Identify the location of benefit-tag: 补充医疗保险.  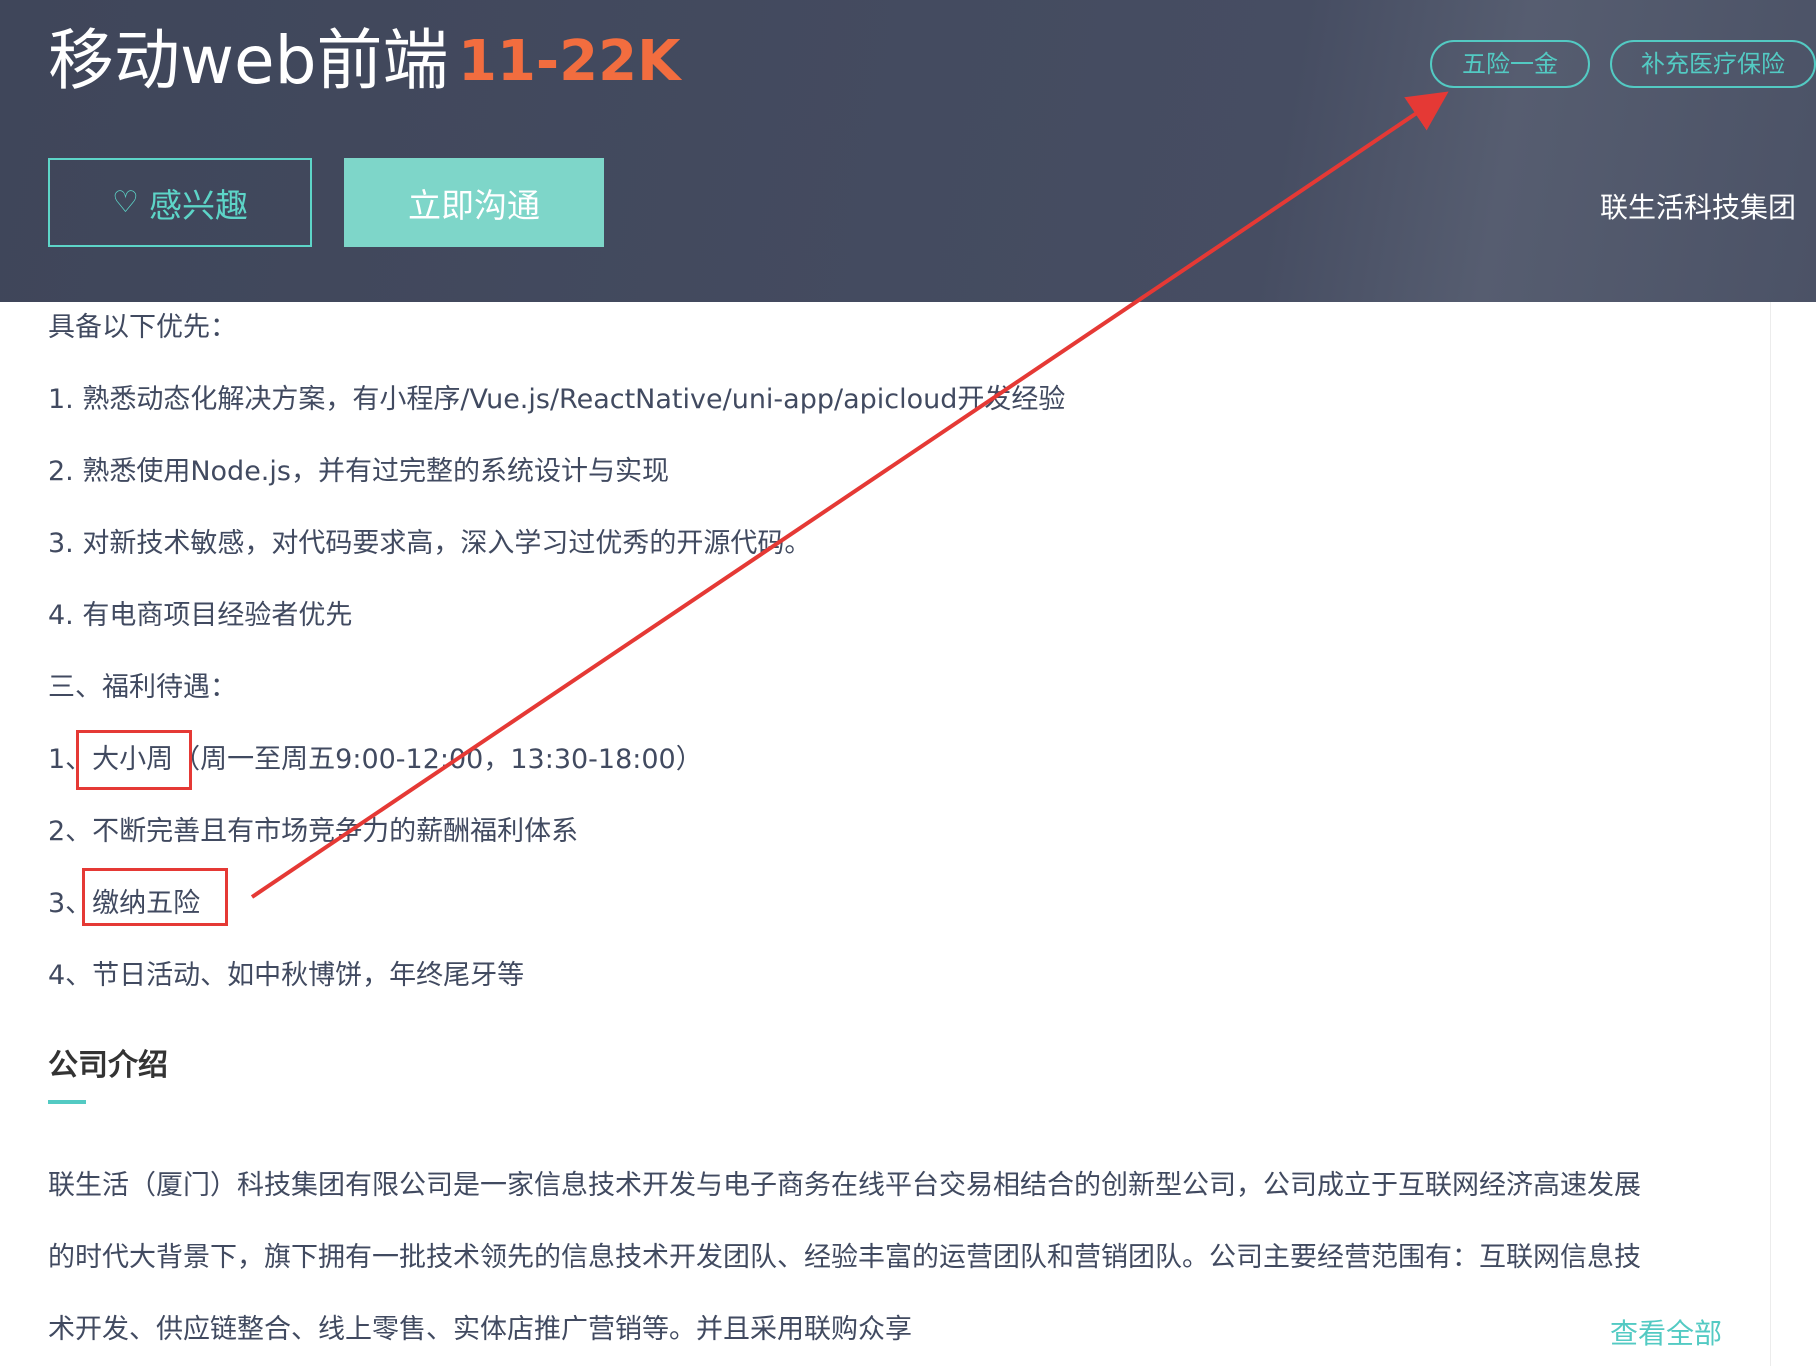
(1713, 64).